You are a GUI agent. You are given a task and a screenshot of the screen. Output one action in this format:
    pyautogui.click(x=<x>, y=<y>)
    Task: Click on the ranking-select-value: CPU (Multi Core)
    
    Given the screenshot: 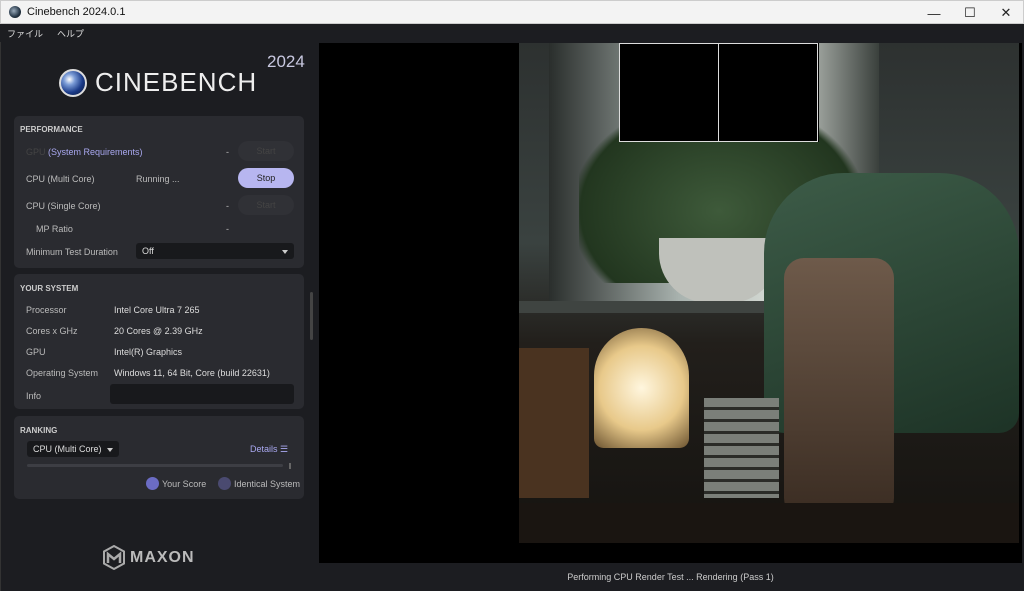 What is the action you would take?
    pyautogui.click(x=67, y=449)
    